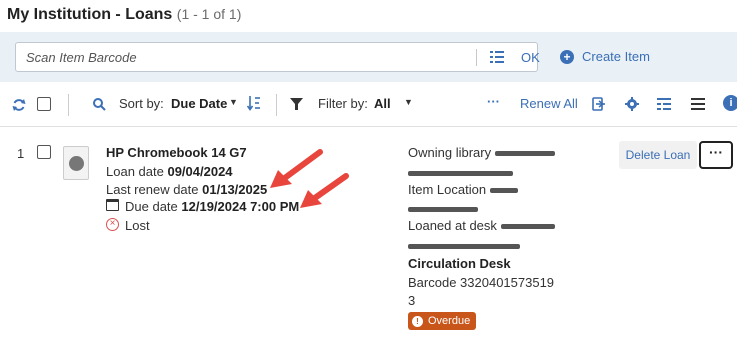 The image size is (737, 338). What do you see at coordinates (277, 57) in the screenshot?
I see `scan-barcode-input: Scan Item Barcode OK` at bounding box center [277, 57].